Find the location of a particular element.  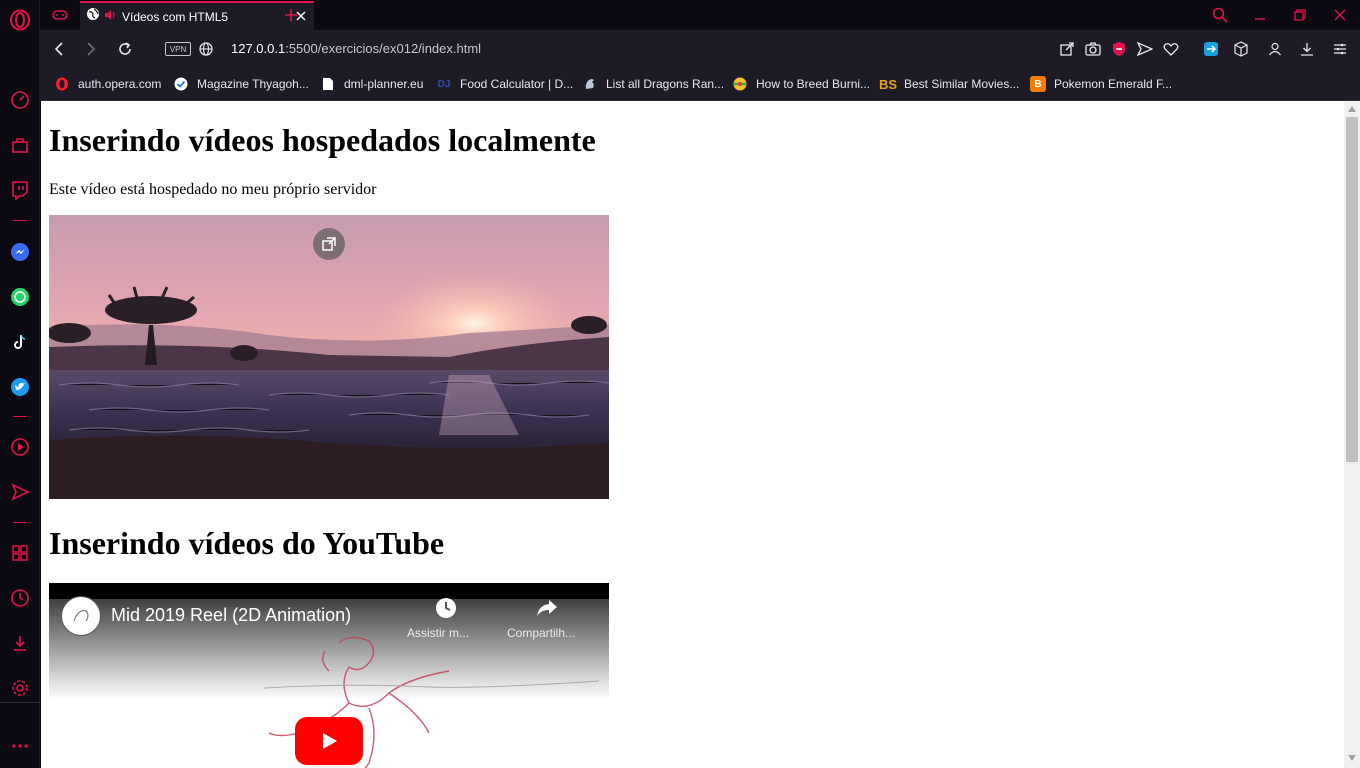

document-icon is located at coordinates (328, 84).